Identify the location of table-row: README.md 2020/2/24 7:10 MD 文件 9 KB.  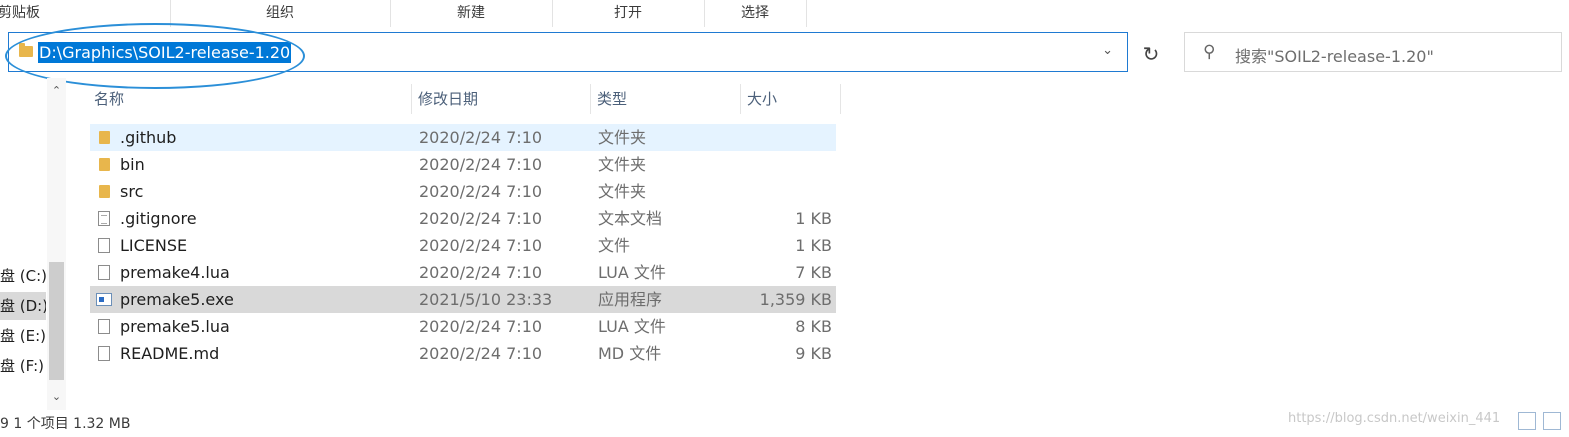
(463, 353).